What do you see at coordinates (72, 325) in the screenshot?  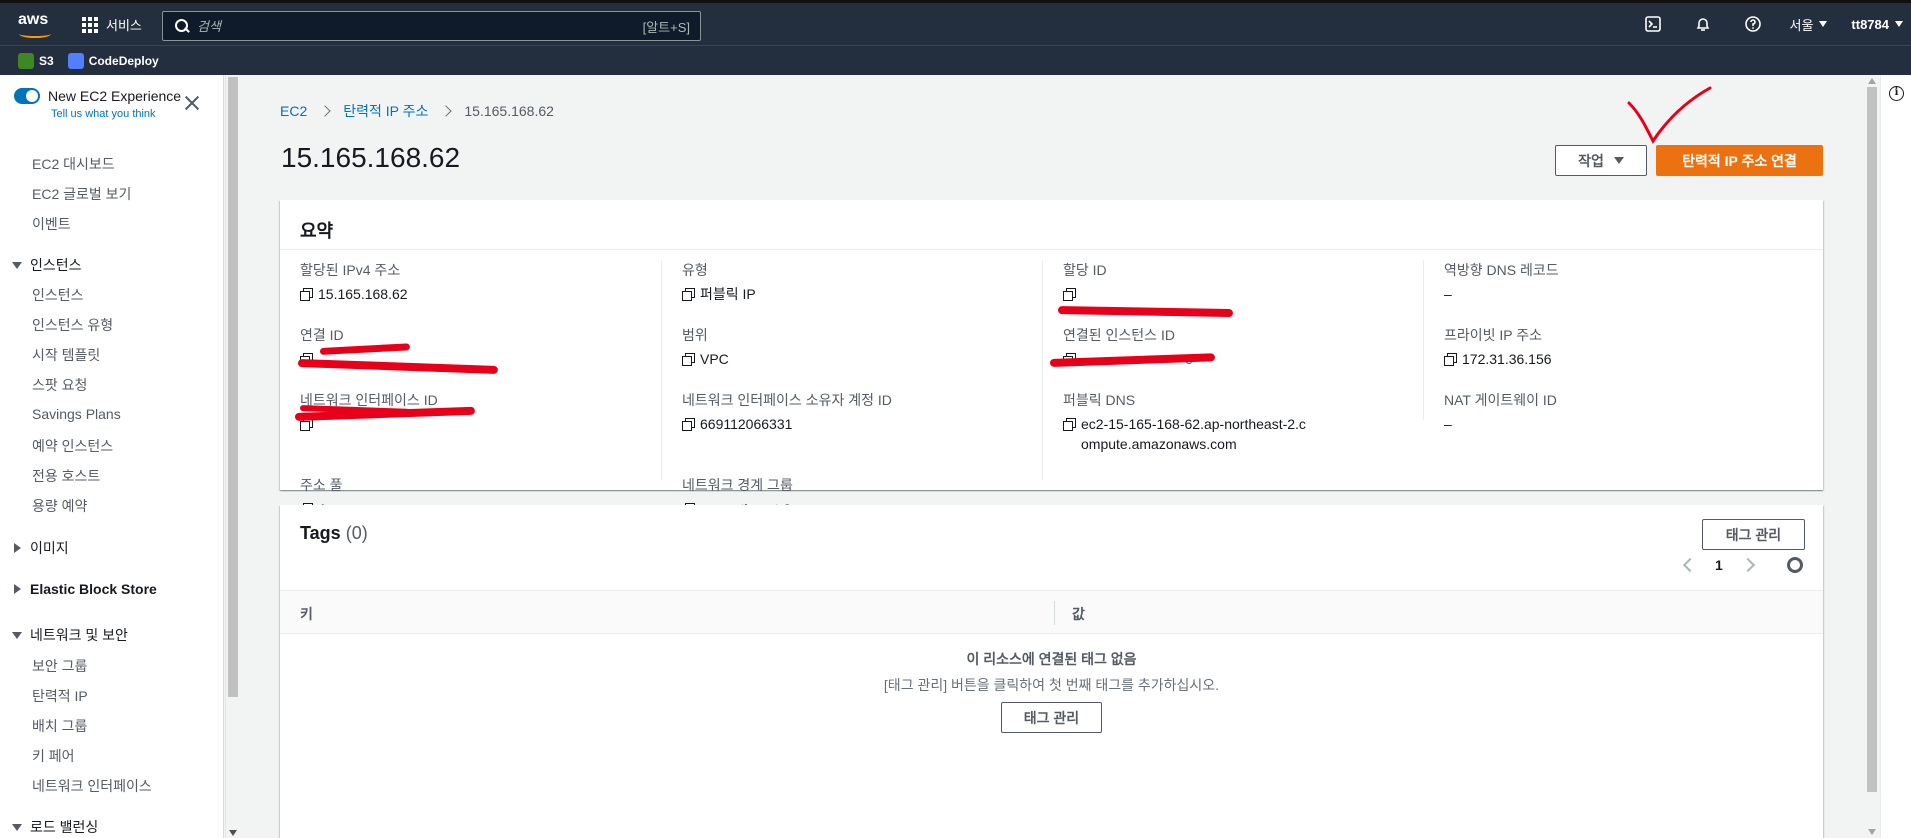 I see `sidebar-item-instance-types: 인스턴스 유형` at bounding box center [72, 325].